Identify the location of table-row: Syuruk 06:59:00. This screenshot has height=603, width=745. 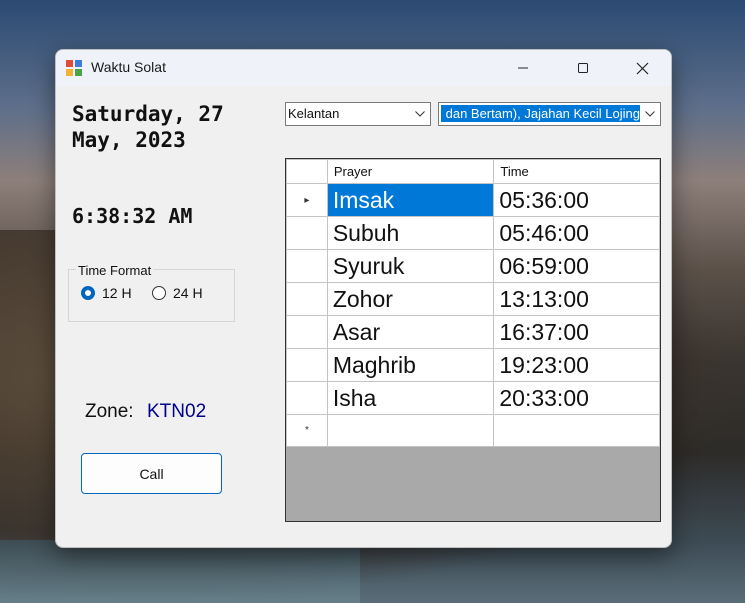
(473, 266).